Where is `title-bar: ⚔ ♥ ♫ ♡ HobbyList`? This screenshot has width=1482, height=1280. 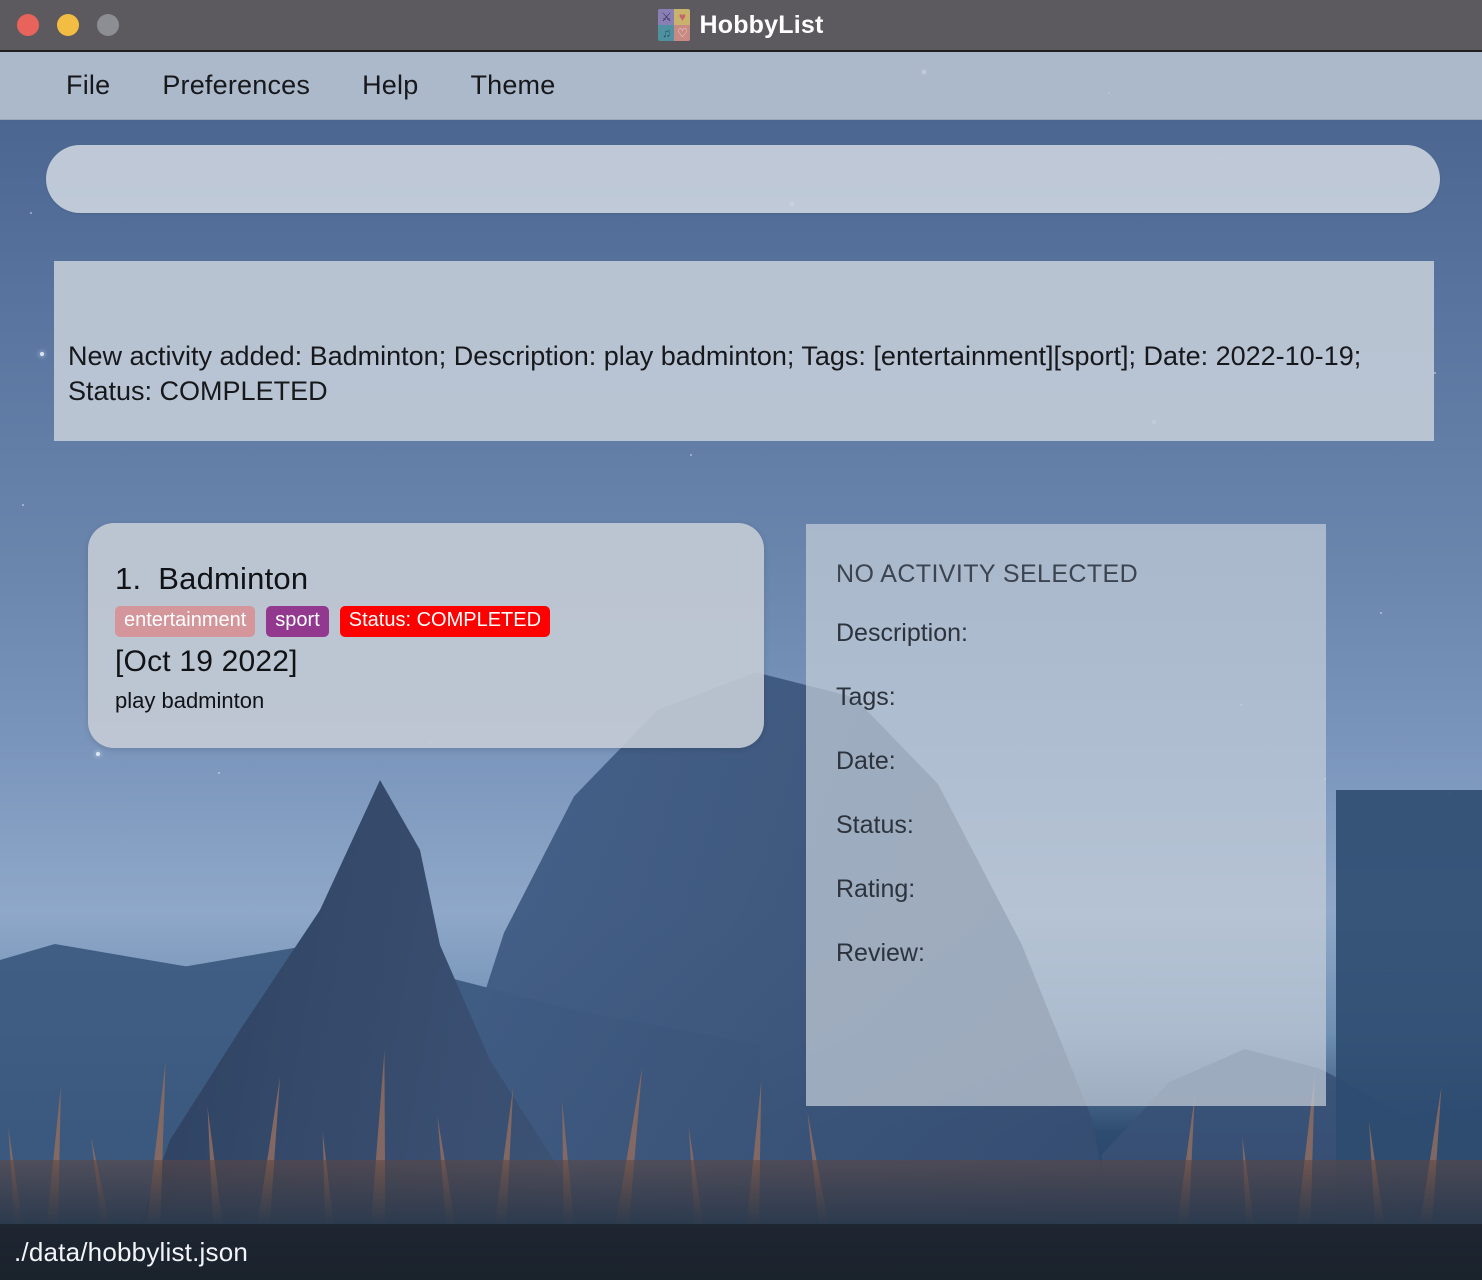 title-bar: ⚔ ♥ ♫ ♡ HobbyList is located at coordinates (741, 26).